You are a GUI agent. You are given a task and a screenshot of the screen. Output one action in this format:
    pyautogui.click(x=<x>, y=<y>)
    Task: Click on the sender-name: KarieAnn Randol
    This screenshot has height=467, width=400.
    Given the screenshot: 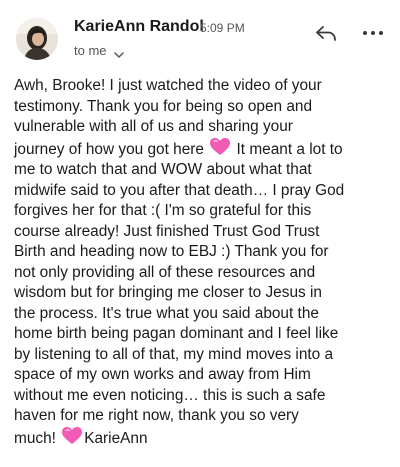 What is the action you would take?
    pyautogui.click(x=139, y=27)
    